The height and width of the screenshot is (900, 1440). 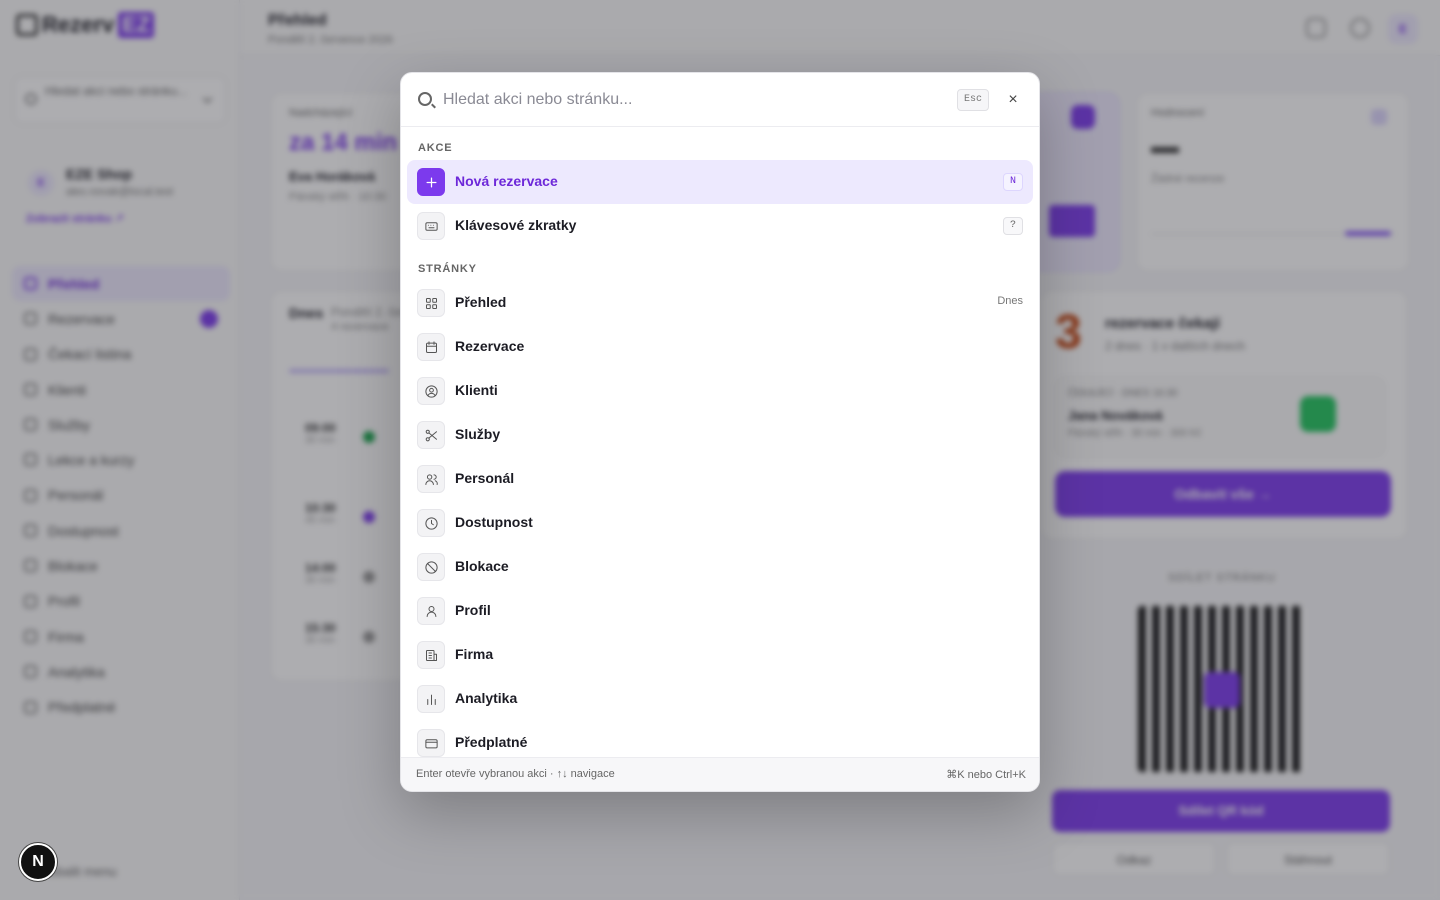 What do you see at coordinates (473, 610) in the screenshot?
I see `palette-item-label: Profil` at bounding box center [473, 610].